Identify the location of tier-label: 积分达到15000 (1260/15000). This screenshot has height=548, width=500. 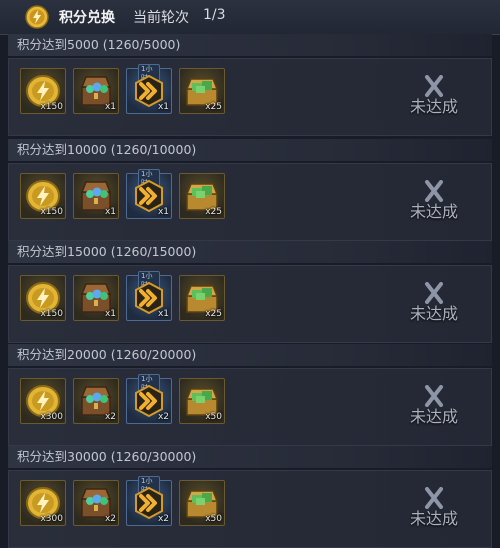
(250, 252).